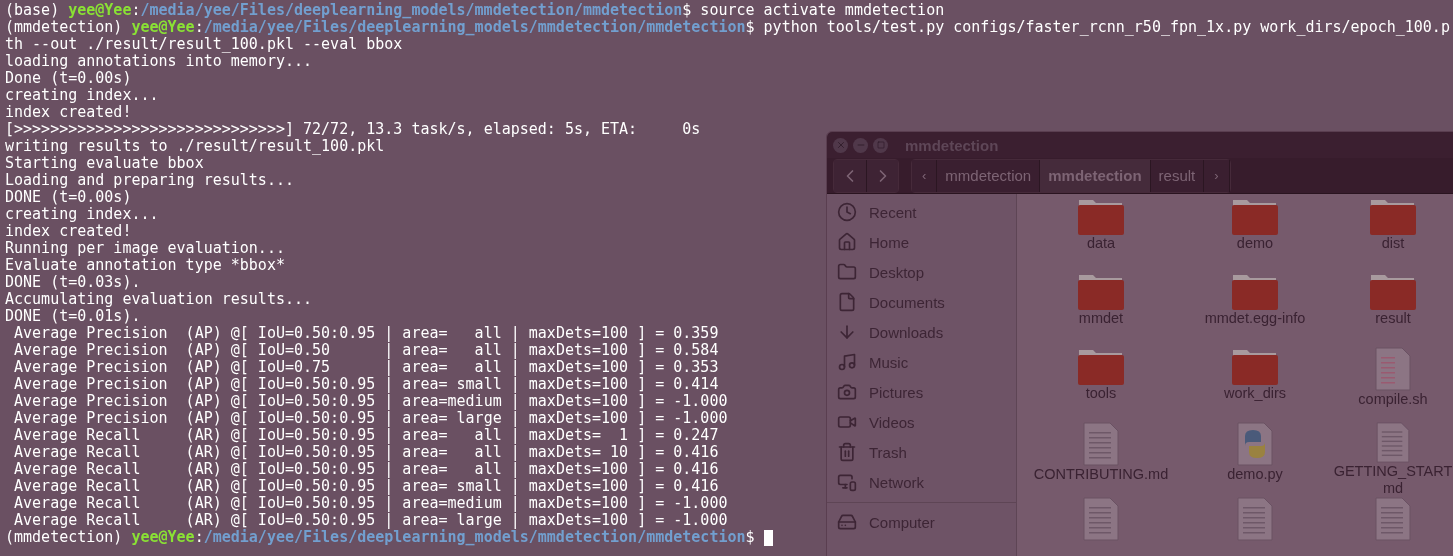 The width and height of the screenshot is (1453, 556). I want to click on python-file-icon, so click(1255, 444).